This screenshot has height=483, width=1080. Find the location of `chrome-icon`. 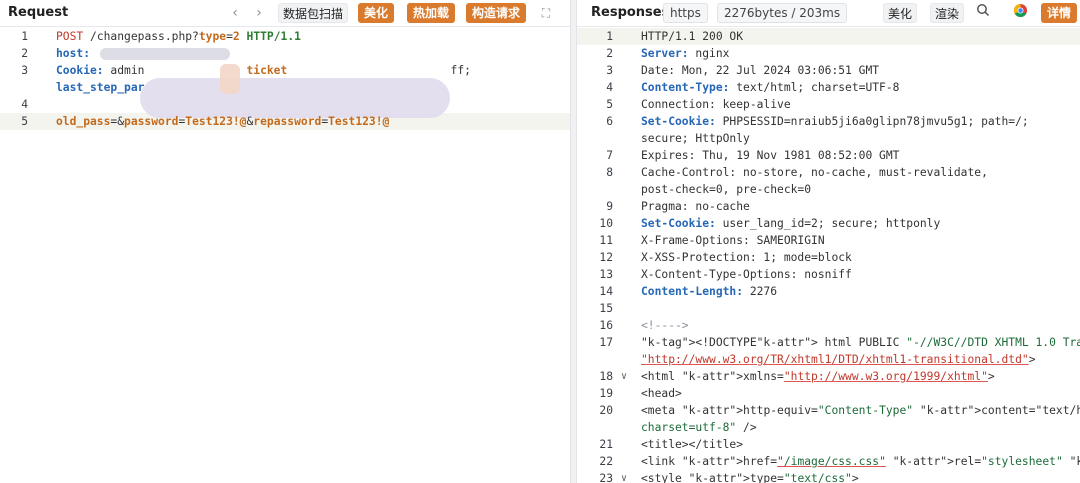

chrome-icon is located at coordinates (1020, 13).